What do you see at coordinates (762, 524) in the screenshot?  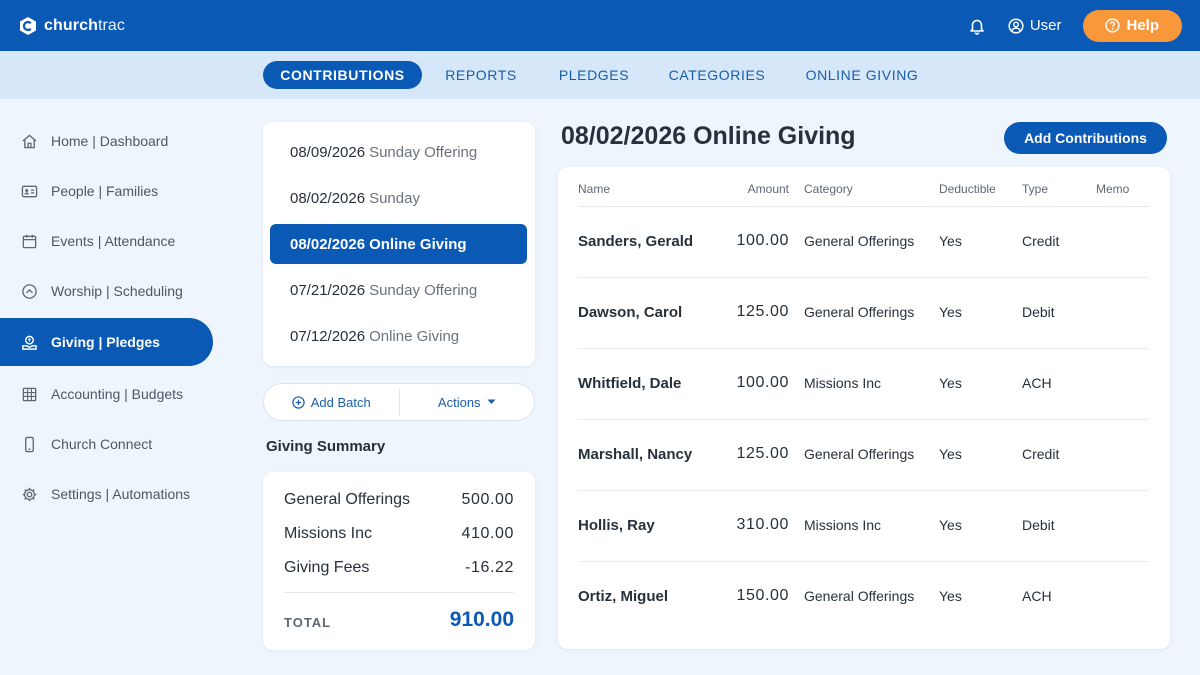 I see `cell-amount: 310.00` at bounding box center [762, 524].